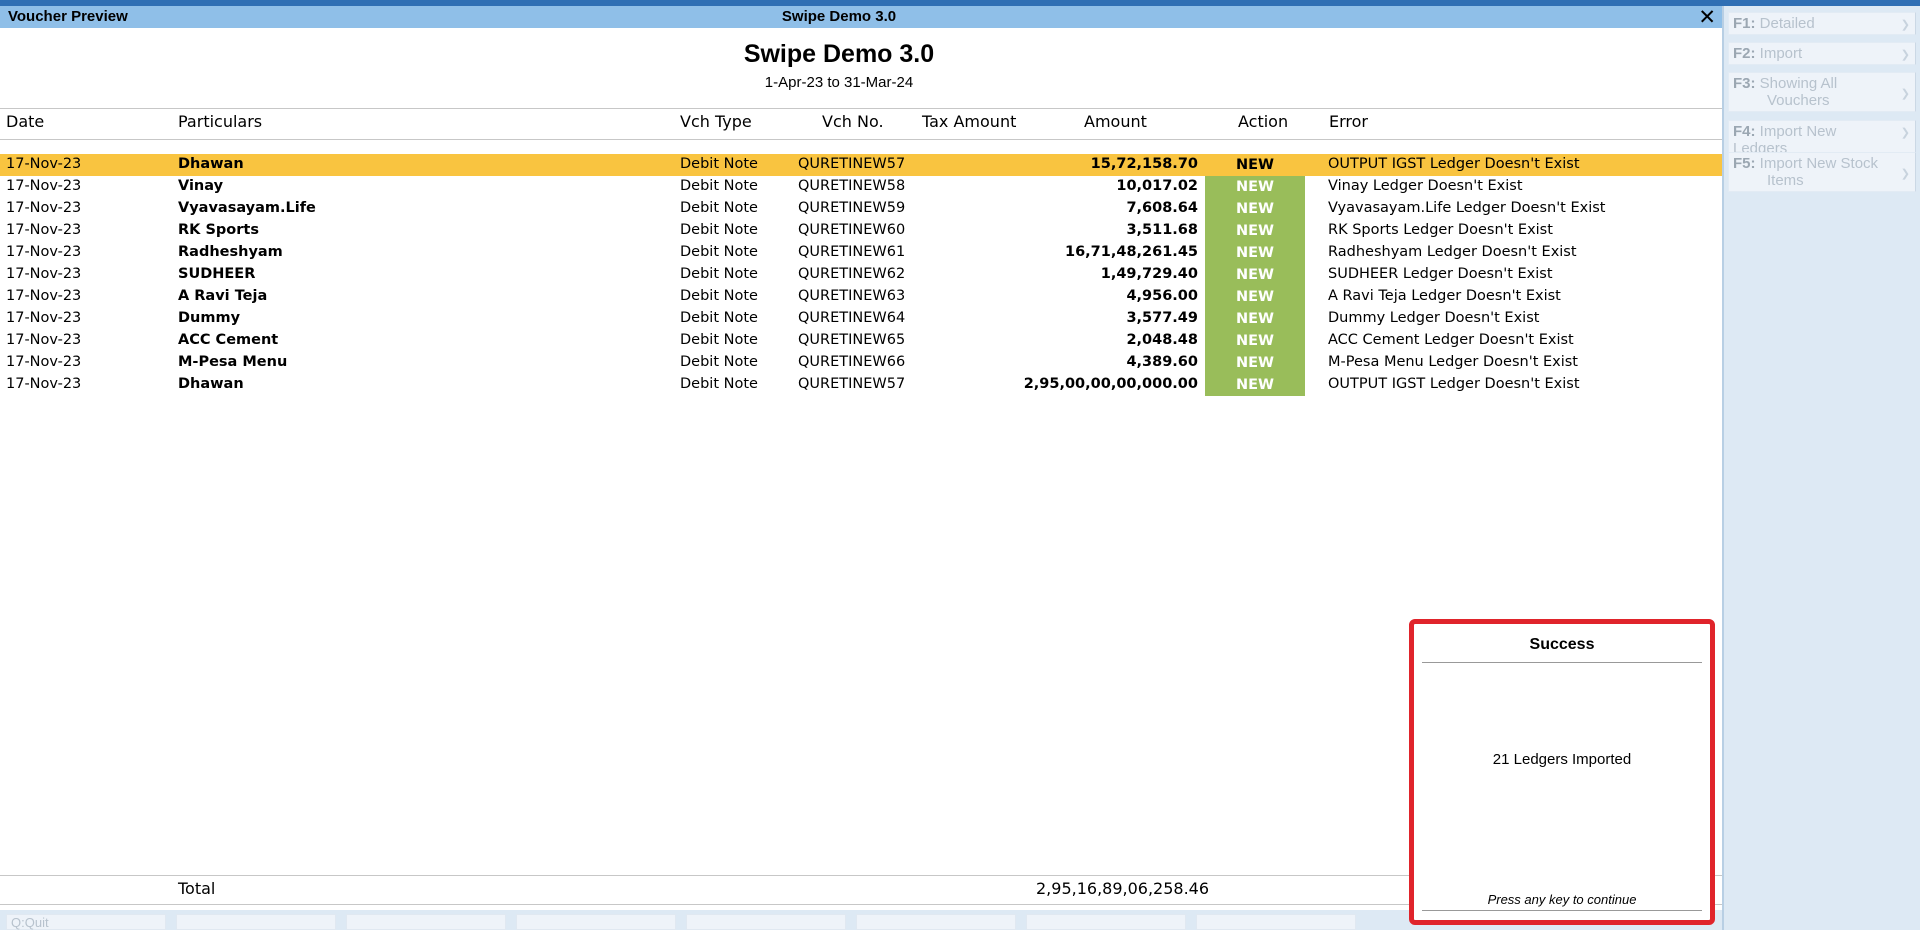 This screenshot has height=930, width=1920. I want to click on cell-amount: 4,389.60, so click(1162, 362).